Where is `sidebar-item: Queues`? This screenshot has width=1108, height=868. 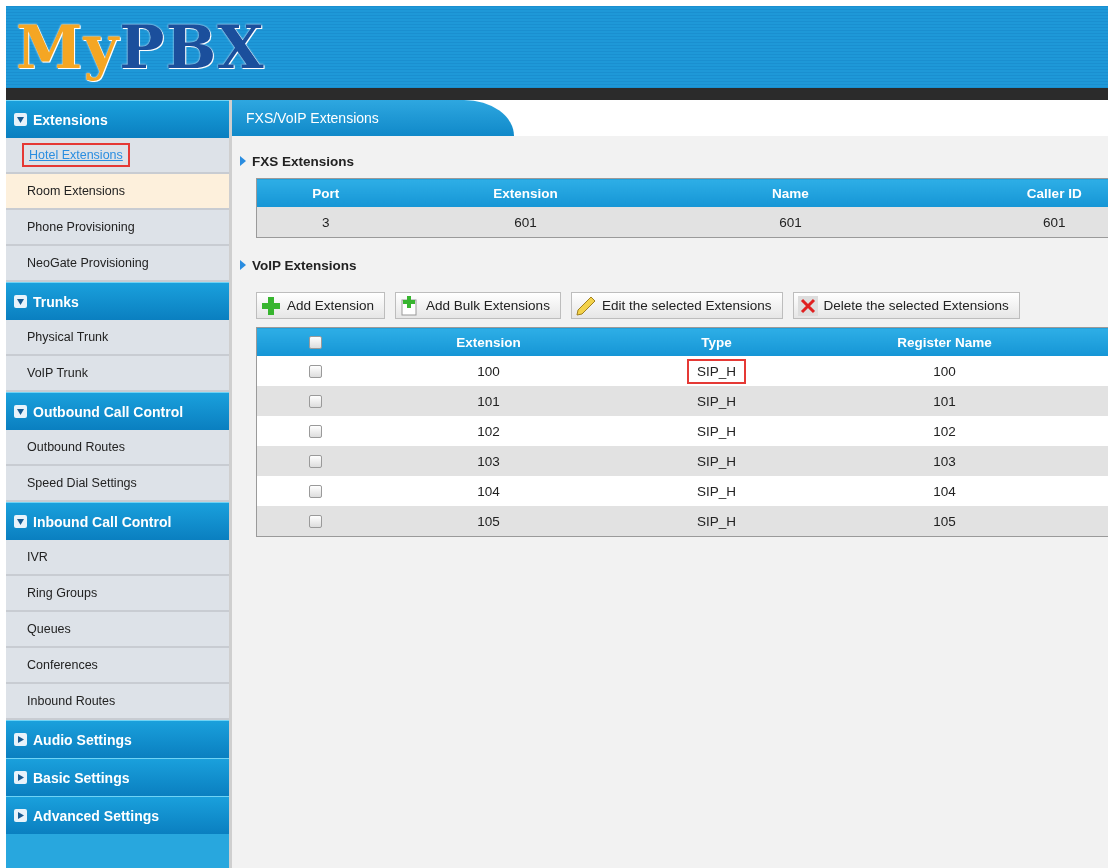 sidebar-item: Queues is located at coordinates (117, 630).